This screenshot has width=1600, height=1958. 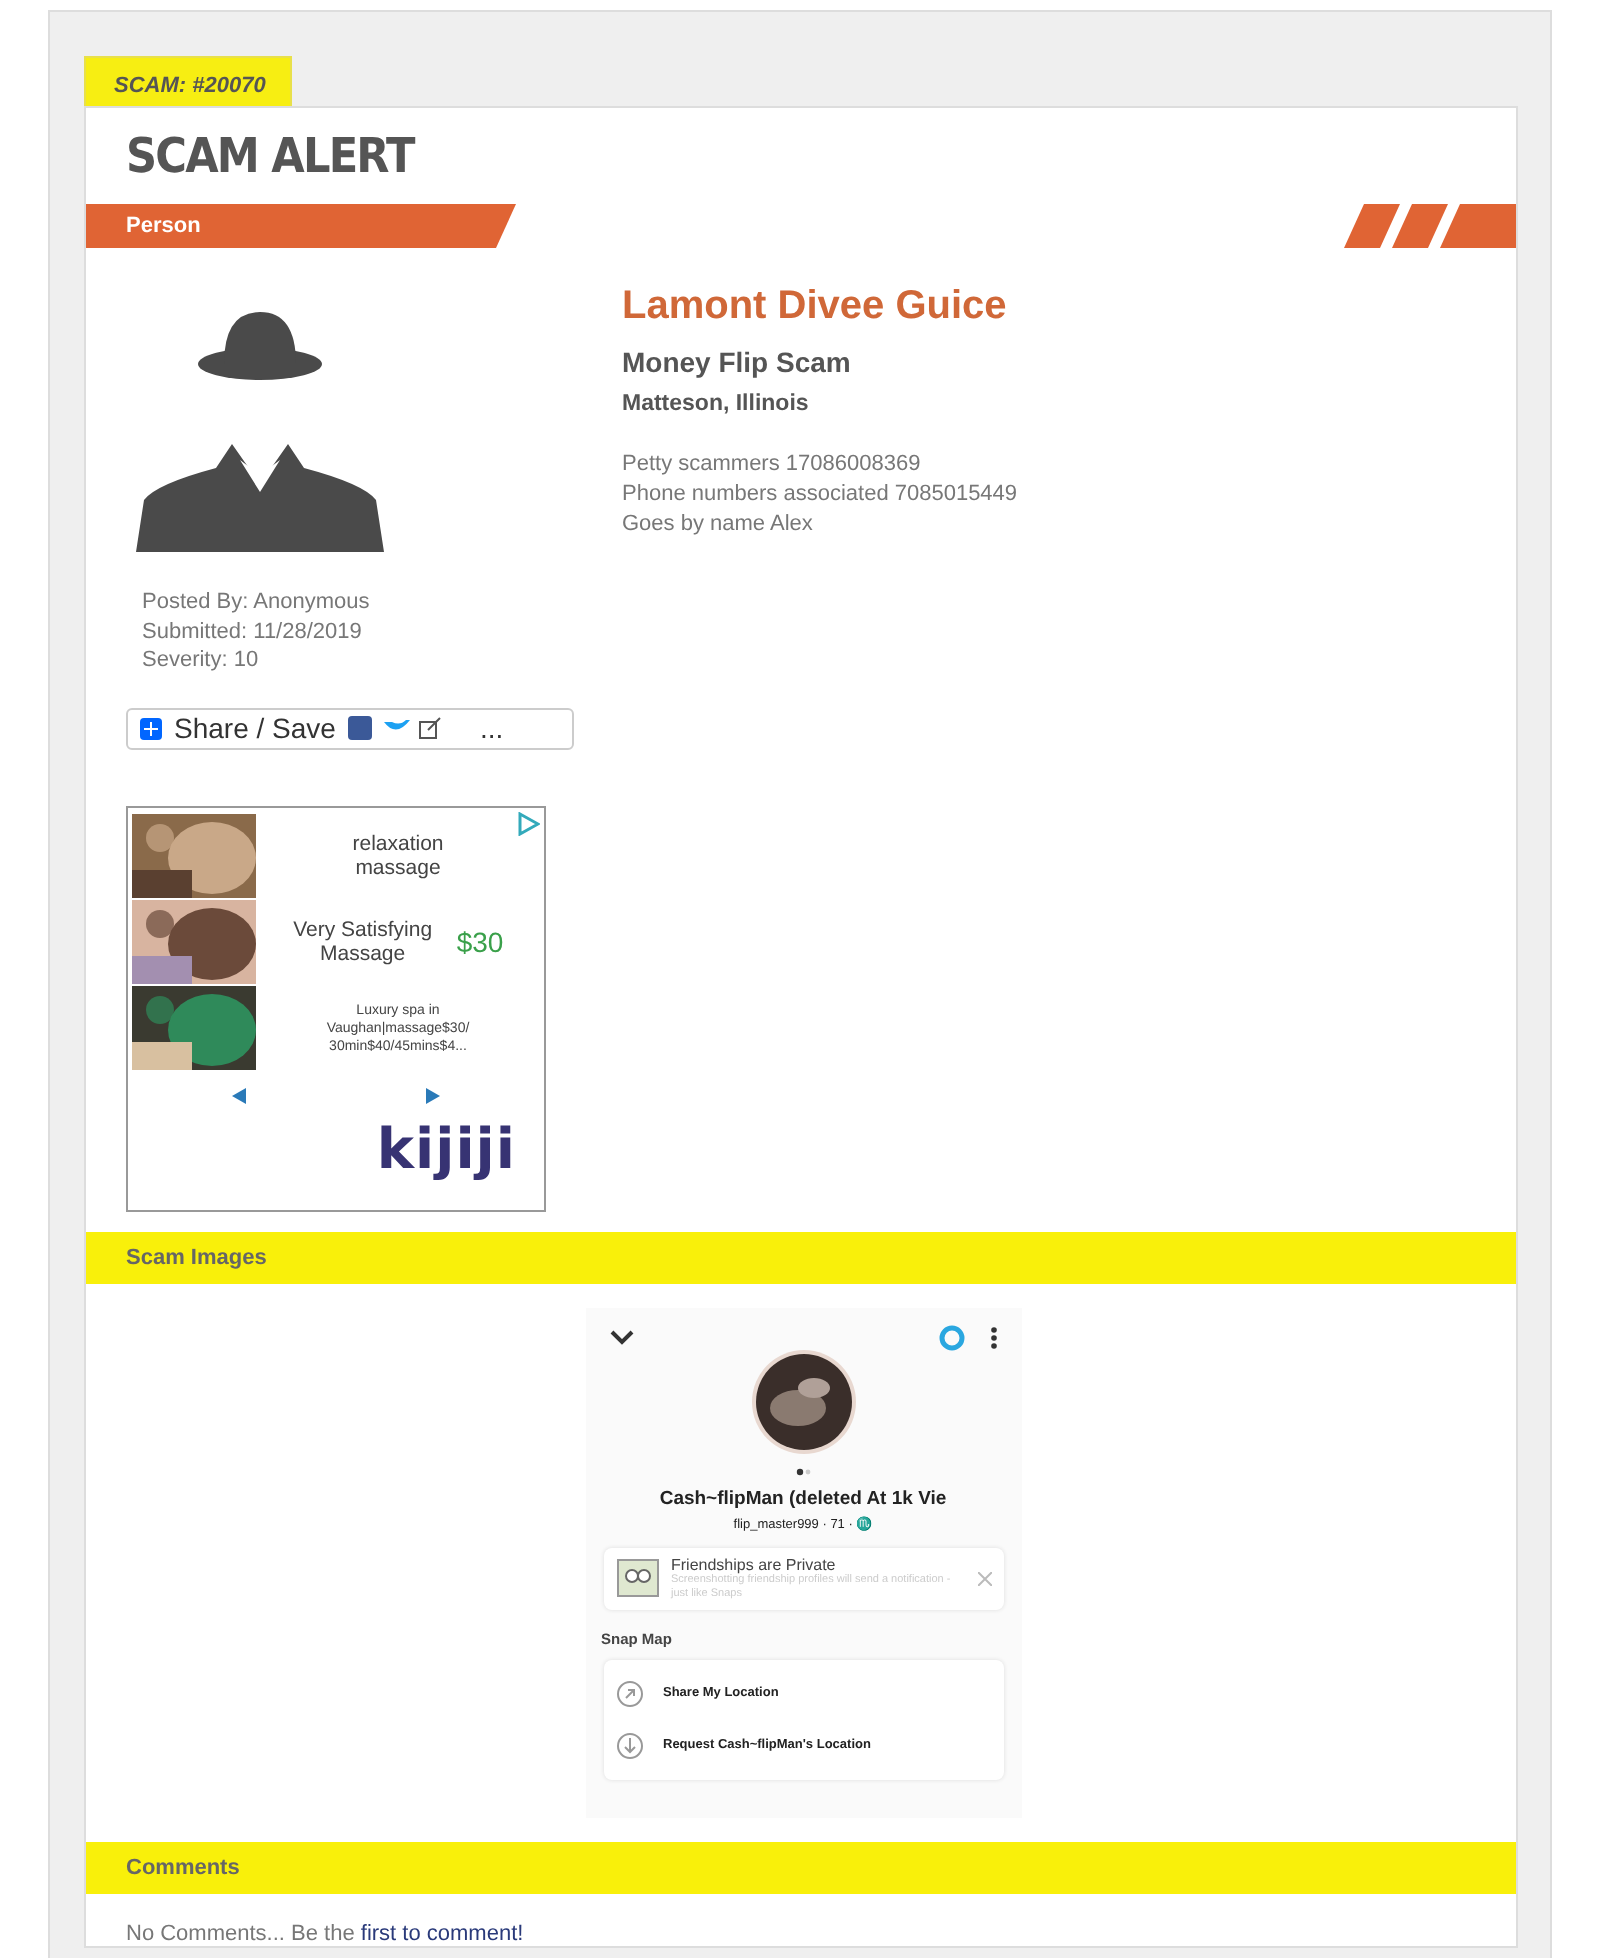 What do you see at coordinates (325, 1932) in the screenshot?
I see `comments-text: No Comments... Be the first to comment!` at bounding box center [325, 1932].